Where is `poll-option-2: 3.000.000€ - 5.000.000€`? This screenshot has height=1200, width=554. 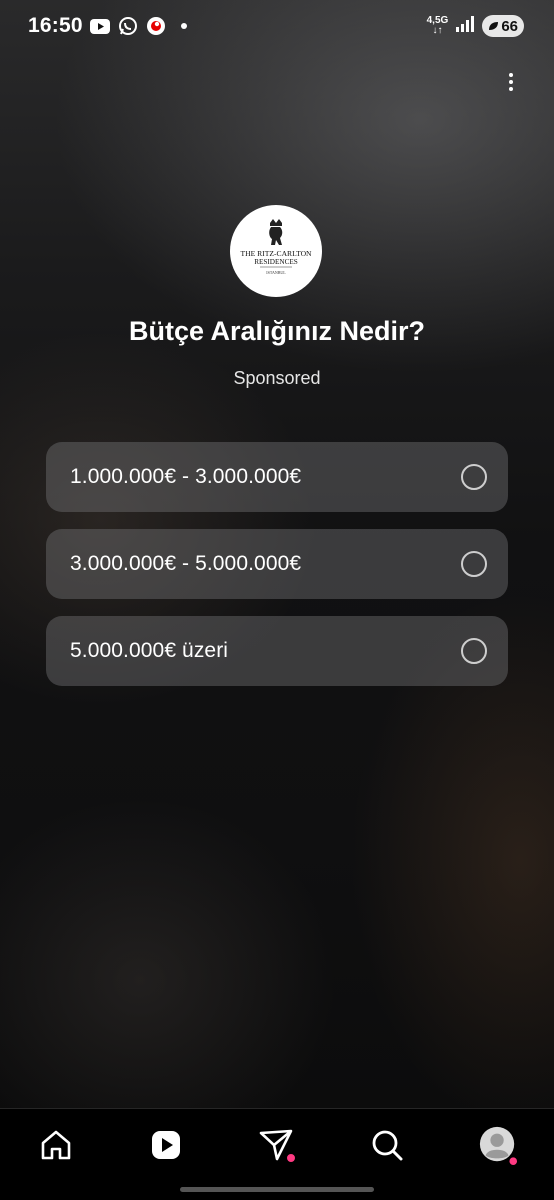
poll-option-2: 3.000.000€ - 5.000.000€ is located at coordinates (277, 564).